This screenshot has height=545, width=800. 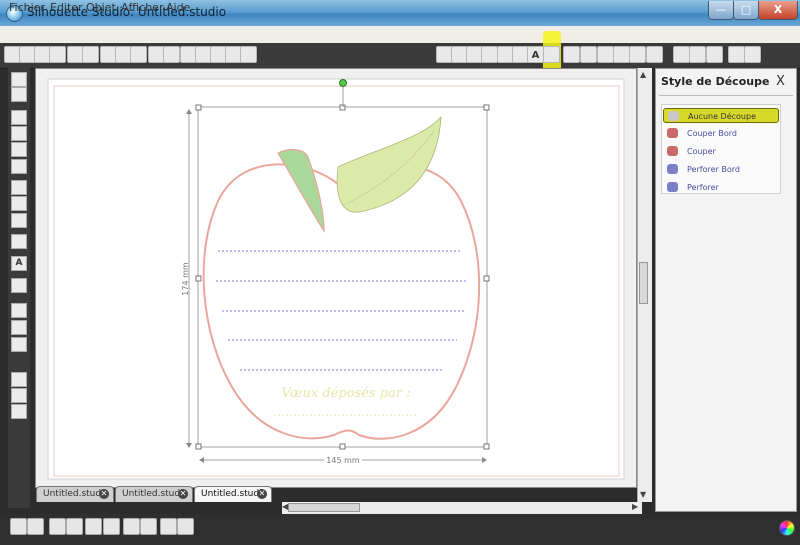 I want to click on handle-bottom, so click(x=342, y=446).